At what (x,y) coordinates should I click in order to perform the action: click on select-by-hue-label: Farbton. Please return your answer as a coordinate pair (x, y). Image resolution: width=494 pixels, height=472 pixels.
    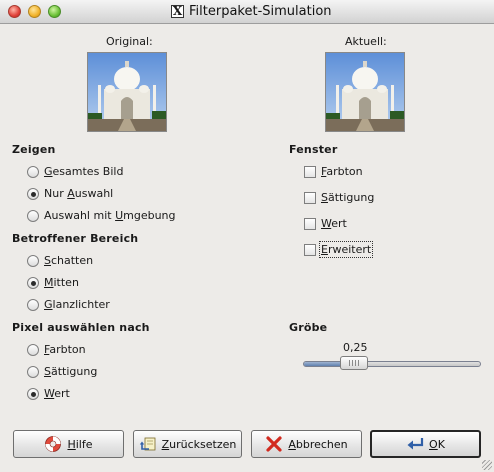
    Looking at the image, I should click on (65, 349).